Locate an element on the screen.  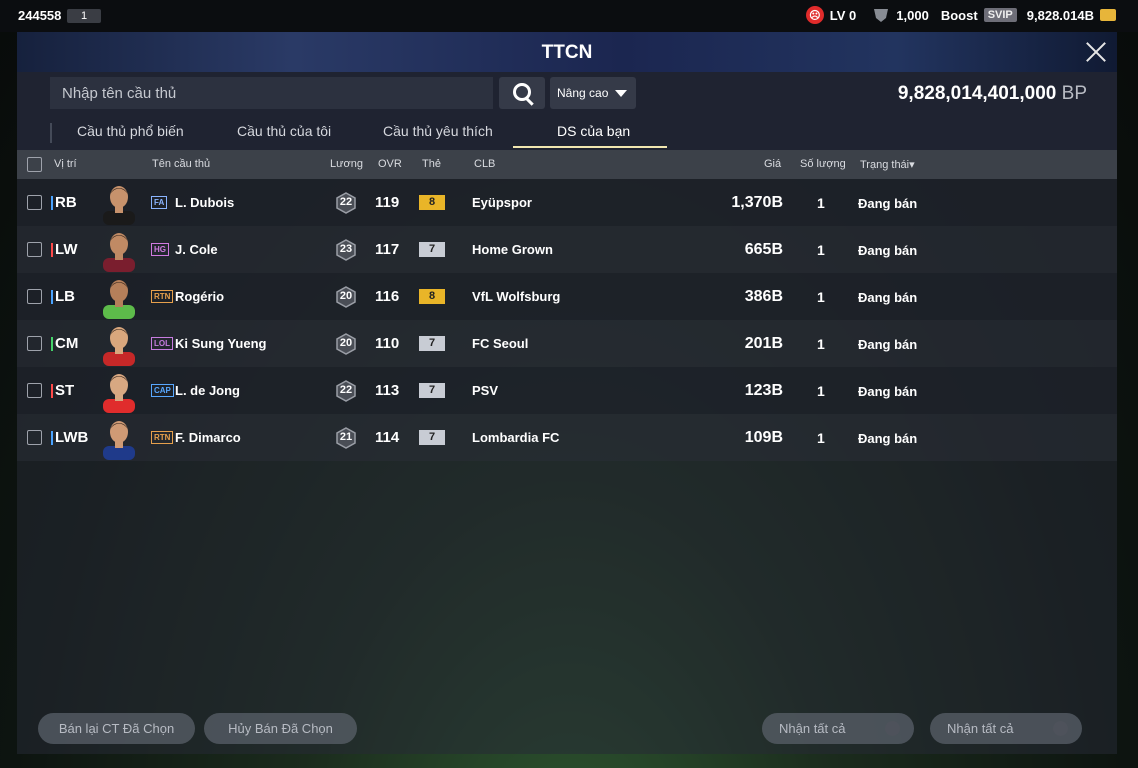
search-row: Nâng cao 9,828,014,401,000 BP is located at coordinates (567, 94).